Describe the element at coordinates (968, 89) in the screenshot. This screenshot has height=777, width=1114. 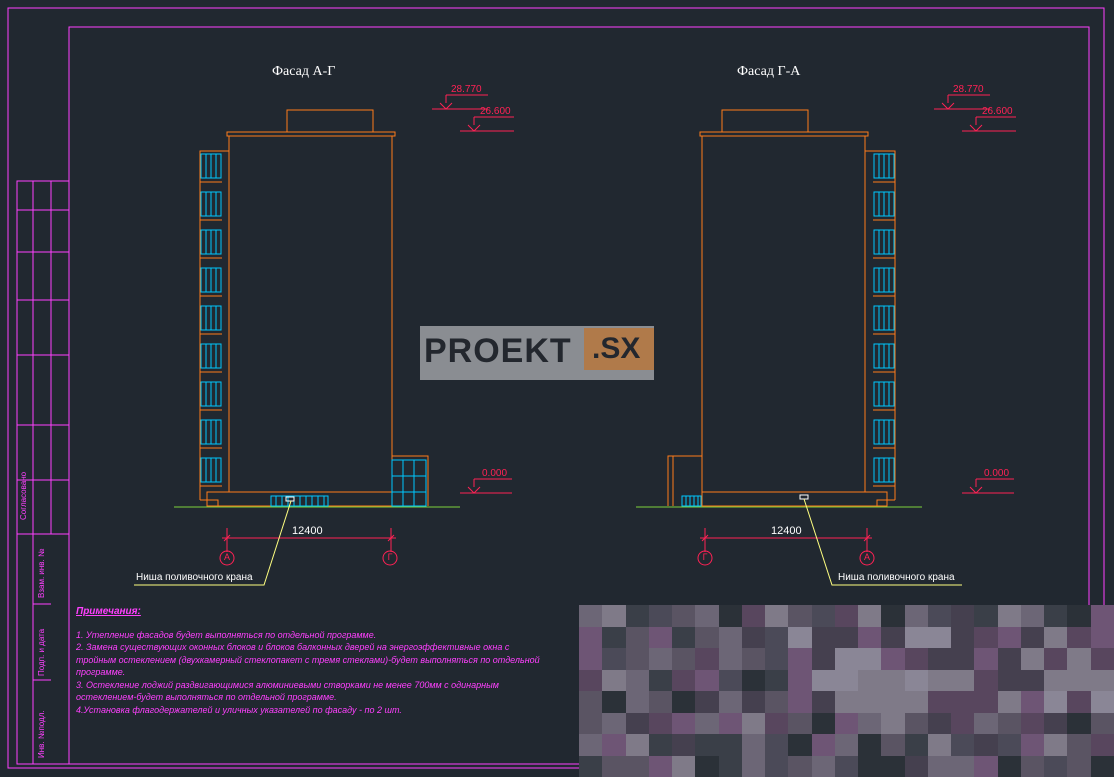
I see `right-level-top: 28.770` at that location.